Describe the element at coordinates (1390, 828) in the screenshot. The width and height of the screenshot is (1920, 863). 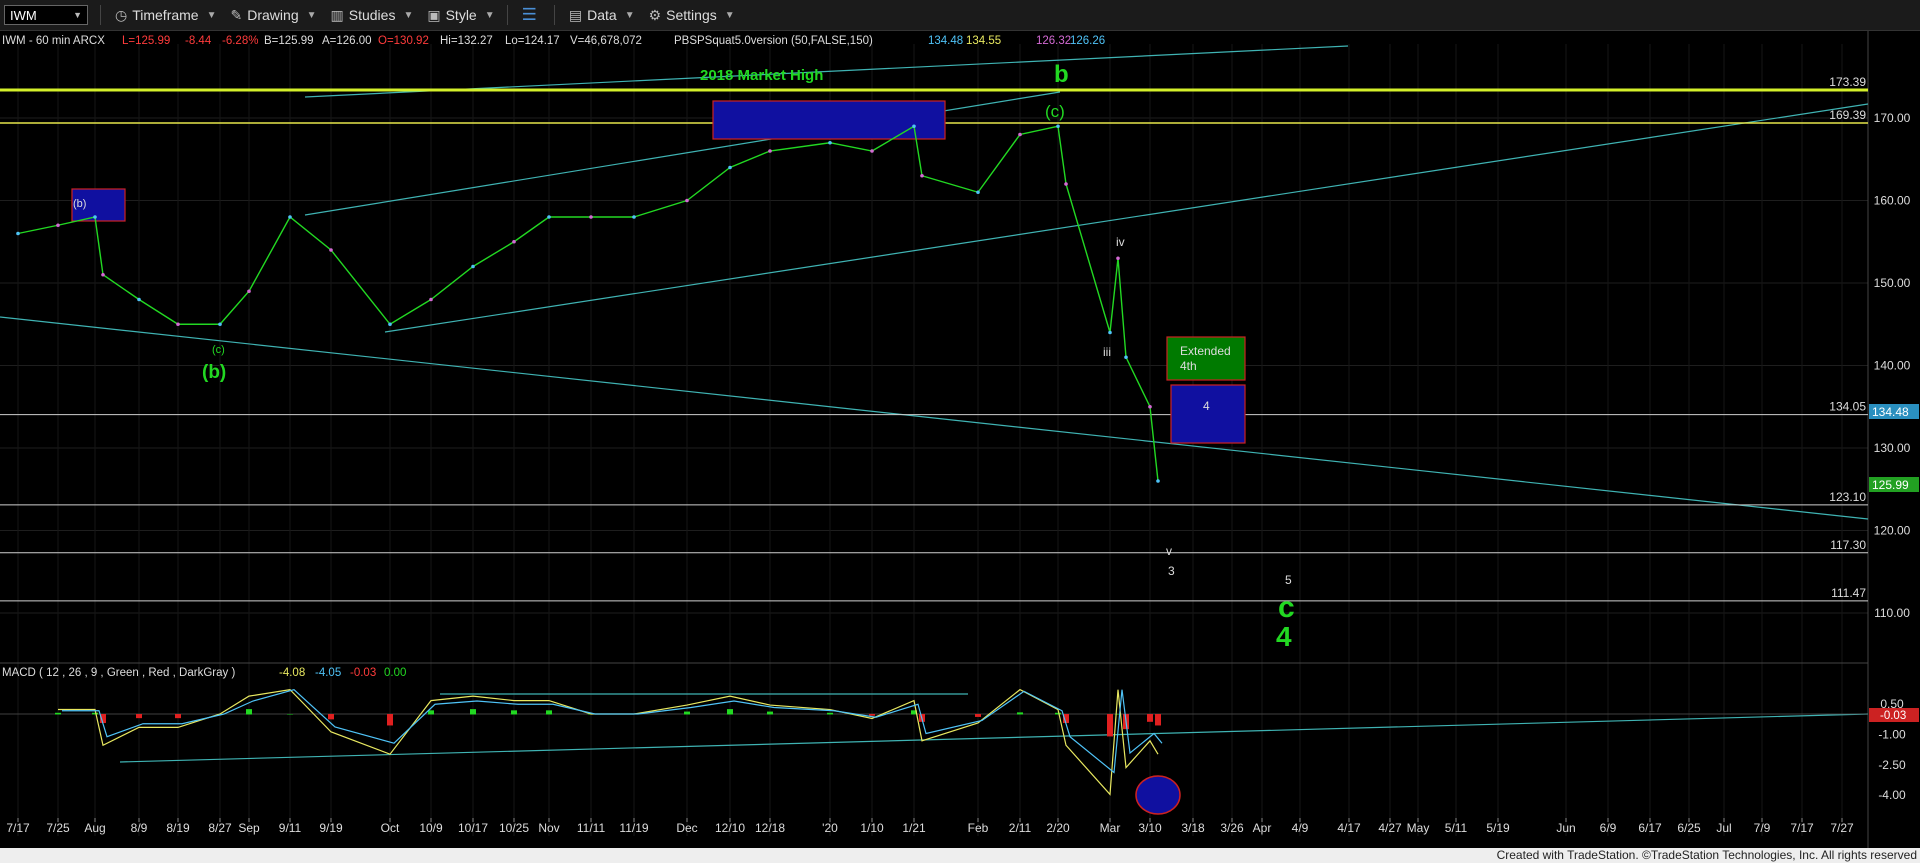
I see `time-axis-label: 4/27` at that location.